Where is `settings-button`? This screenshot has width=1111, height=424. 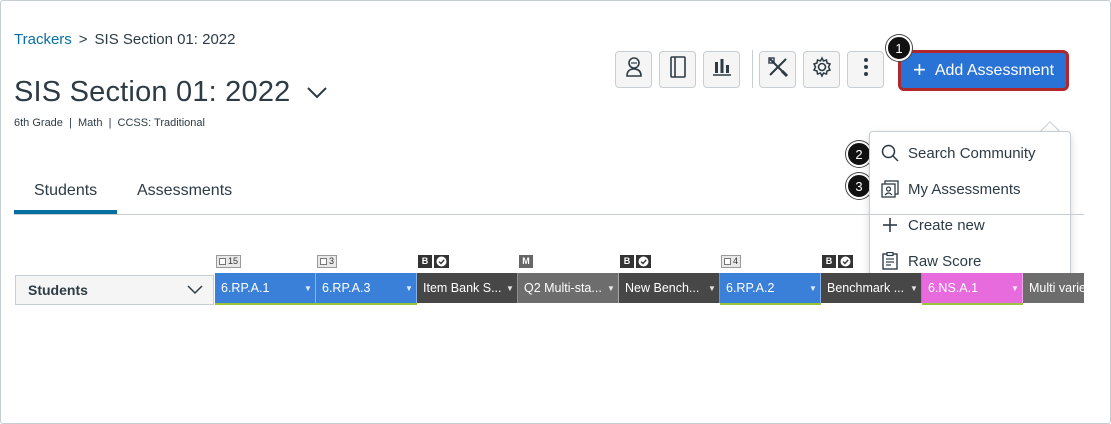
settings-button is located at coordinates (821, 69).